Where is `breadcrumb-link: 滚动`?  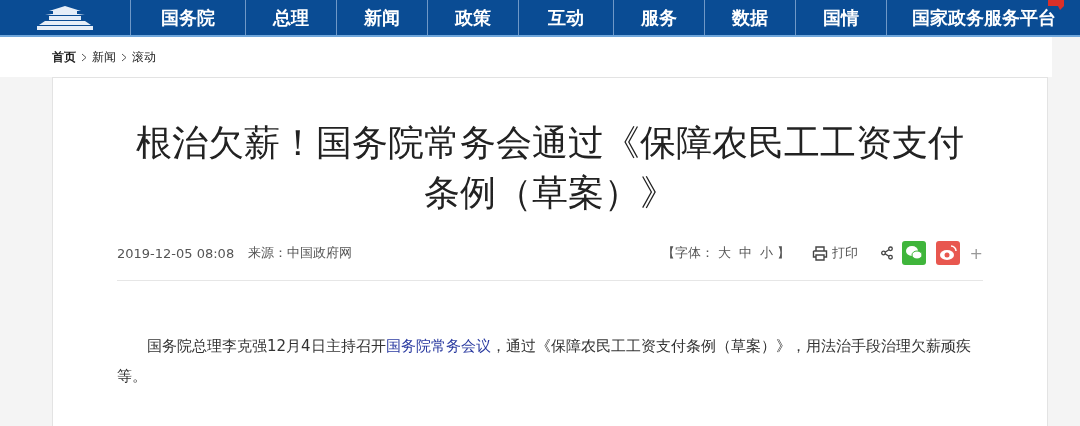
breadcrumb-link: 滚动 is located at coordinates (144, 57).